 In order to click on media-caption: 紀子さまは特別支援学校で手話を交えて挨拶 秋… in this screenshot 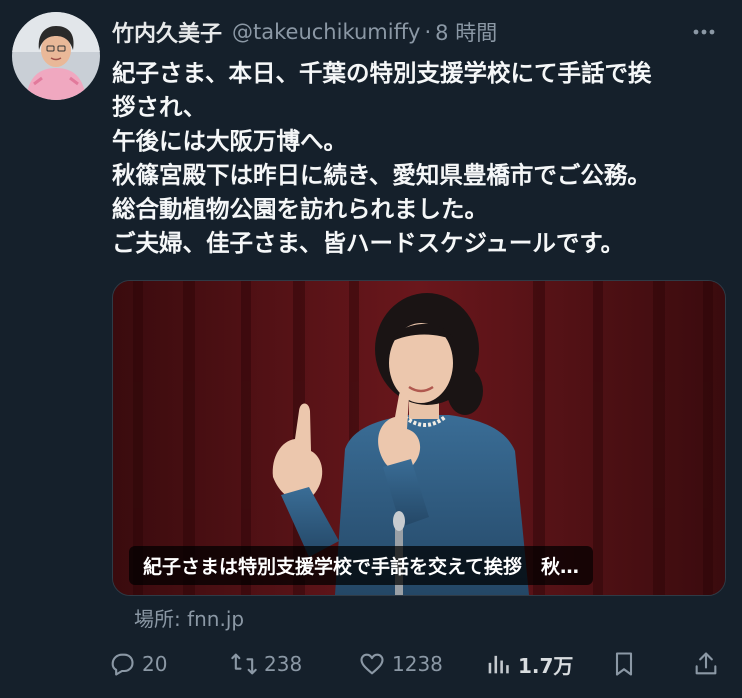, I will do `click(361, 565)`.